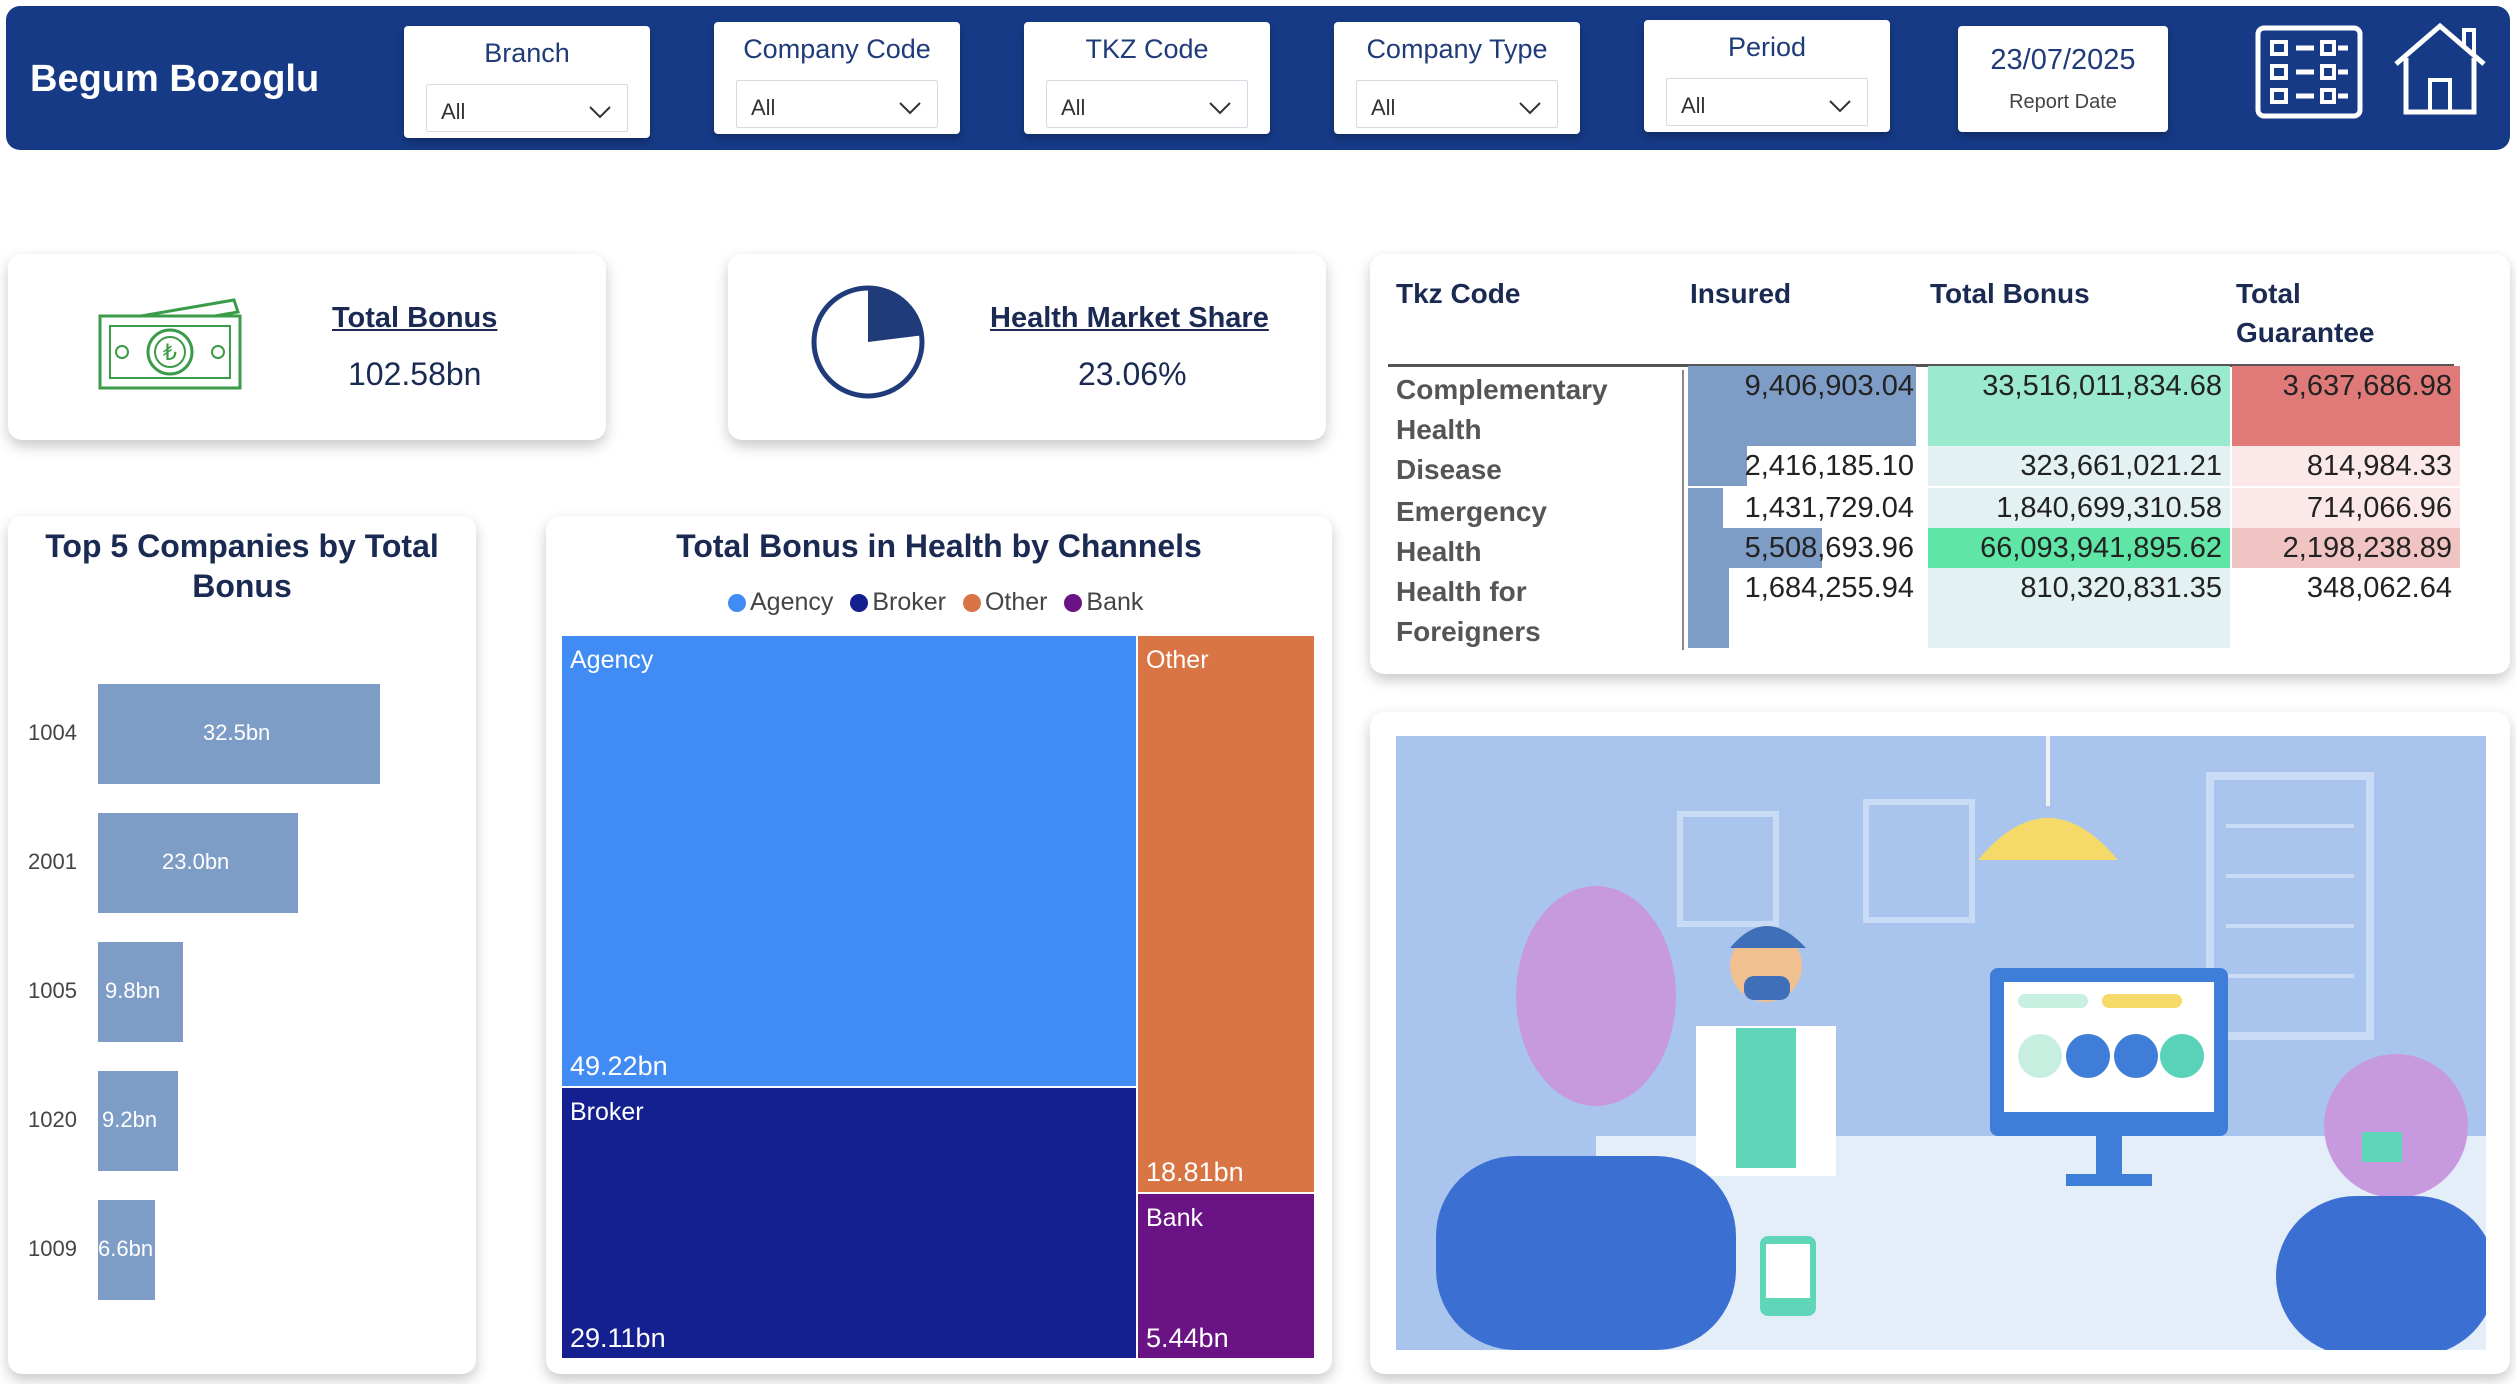 The image size is (2516, 1384). I want to click on treemap-tile-other: Other 18.81bn, so click(1226, 914).